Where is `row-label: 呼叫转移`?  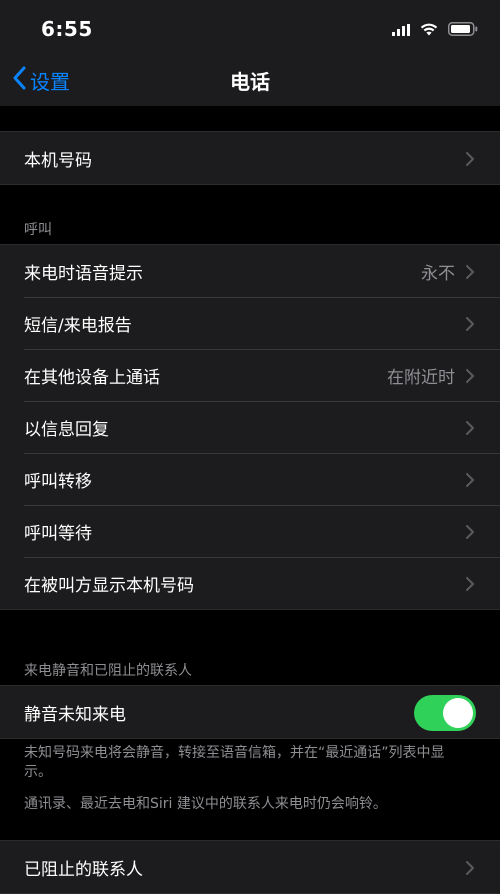
row-label: 呼叫转移 is located at coordinates (58, 481).